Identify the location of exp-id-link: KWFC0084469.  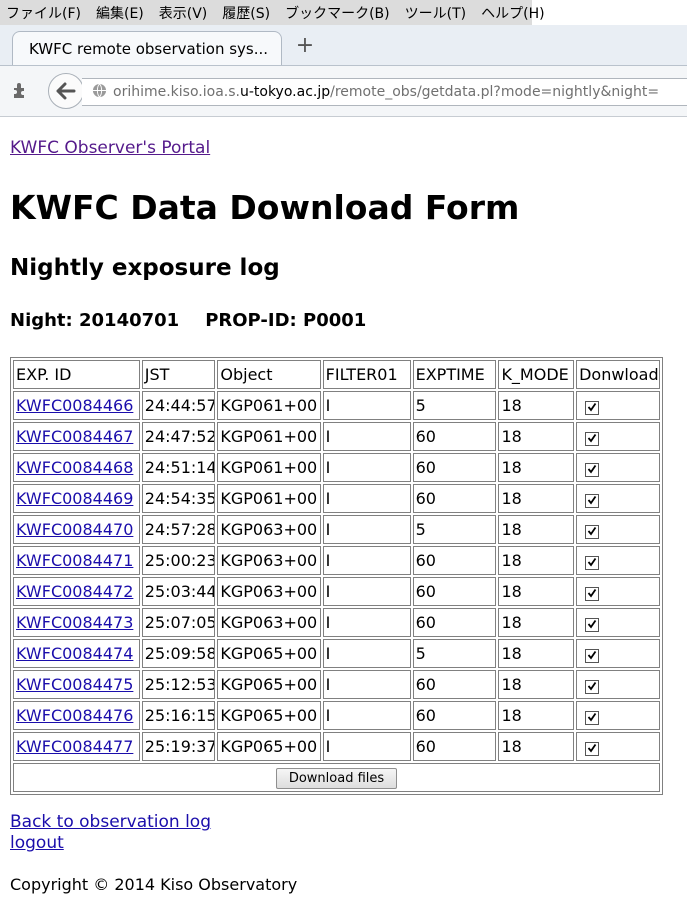
(74, 498).